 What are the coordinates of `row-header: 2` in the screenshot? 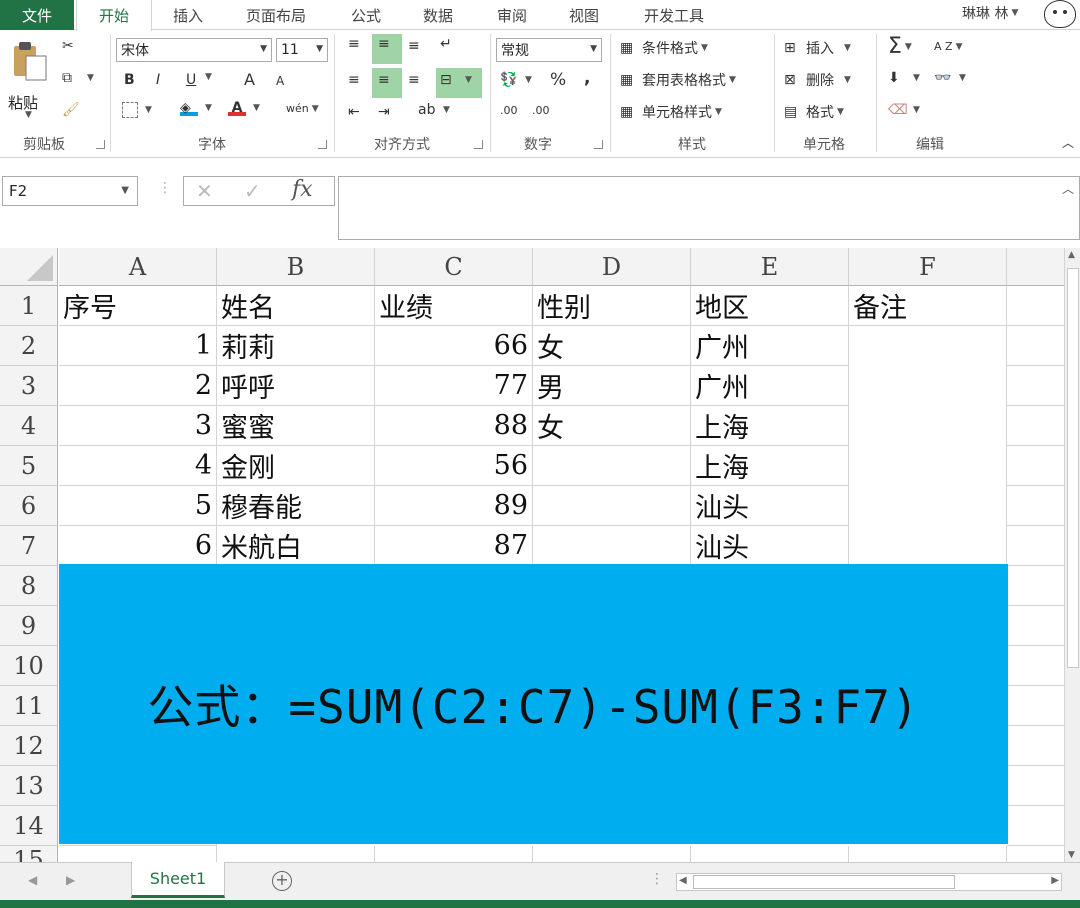 It's located at (29, 346).